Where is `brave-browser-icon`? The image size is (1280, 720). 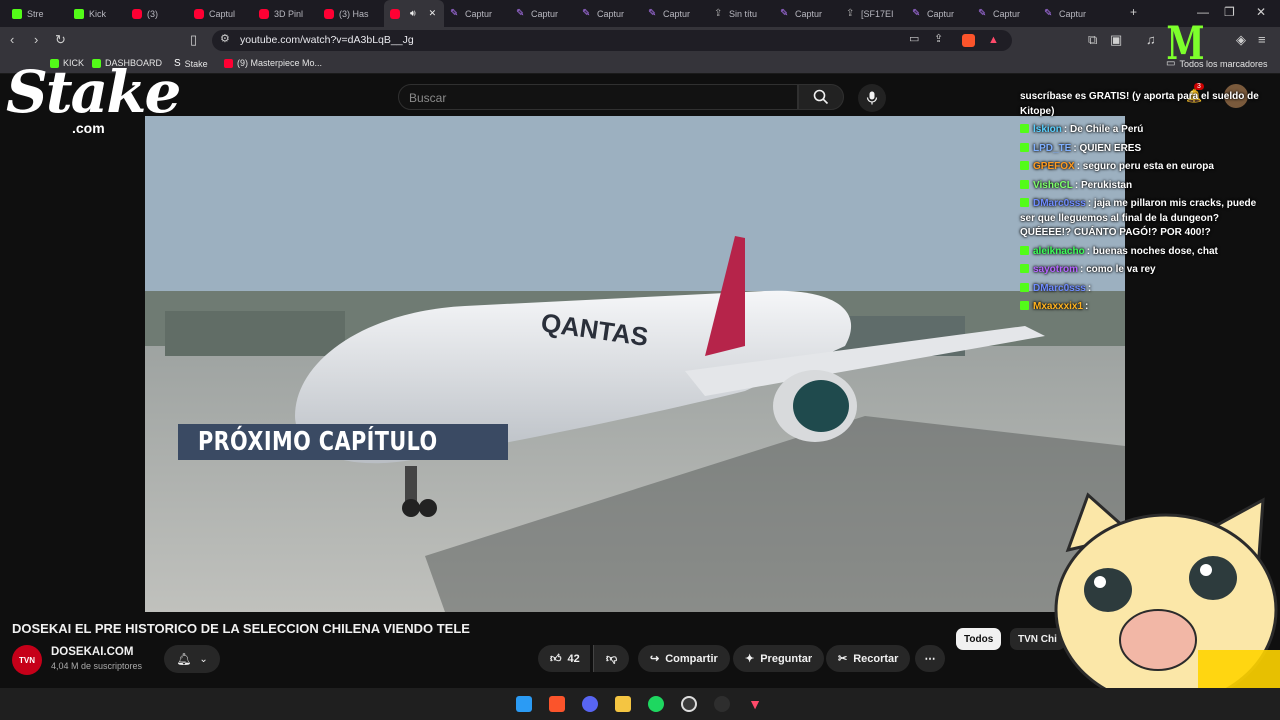
brave-browser-icon is located at coordinates (557, 704).